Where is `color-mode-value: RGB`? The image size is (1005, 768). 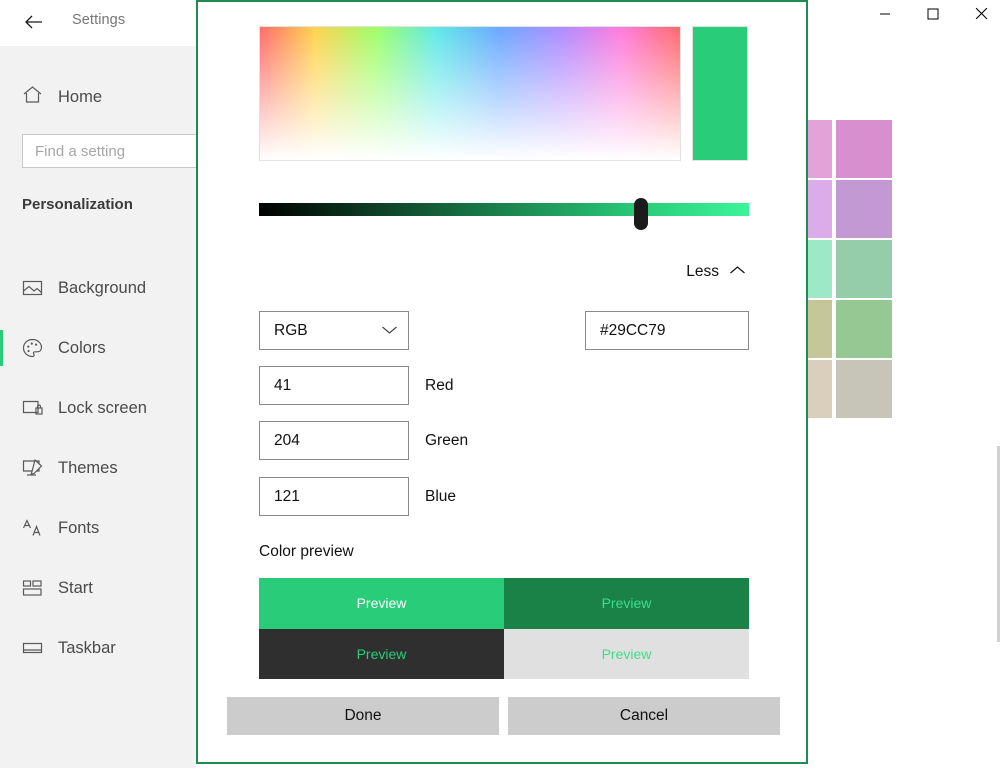
color-mode-value: RGB is located at coordinates (291, 330).